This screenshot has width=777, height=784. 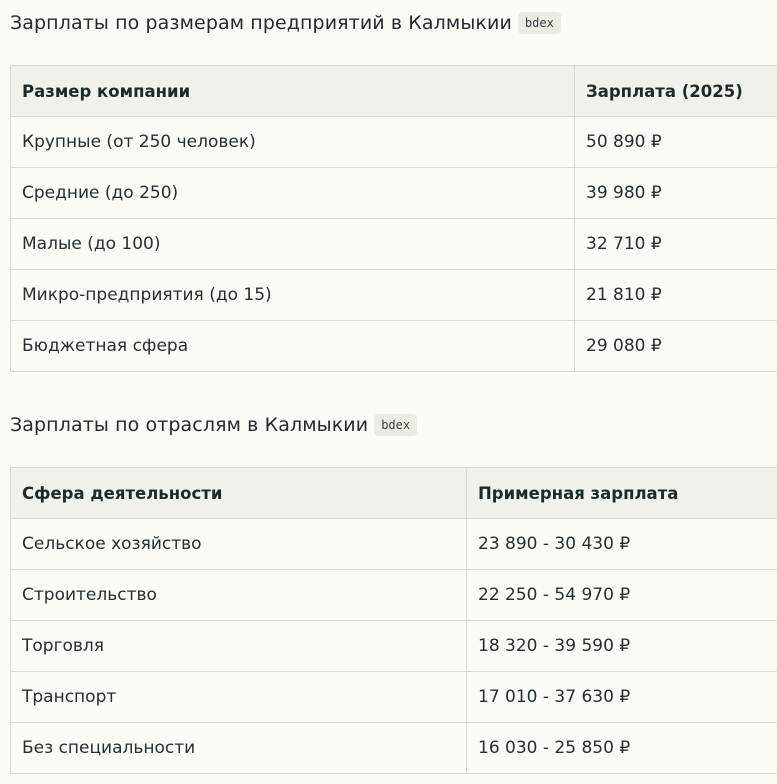 What do you see at coordinates (238, 697) in the screenshot?
I see `industry-cell: Транспорт` at bounding box center [238, 697].